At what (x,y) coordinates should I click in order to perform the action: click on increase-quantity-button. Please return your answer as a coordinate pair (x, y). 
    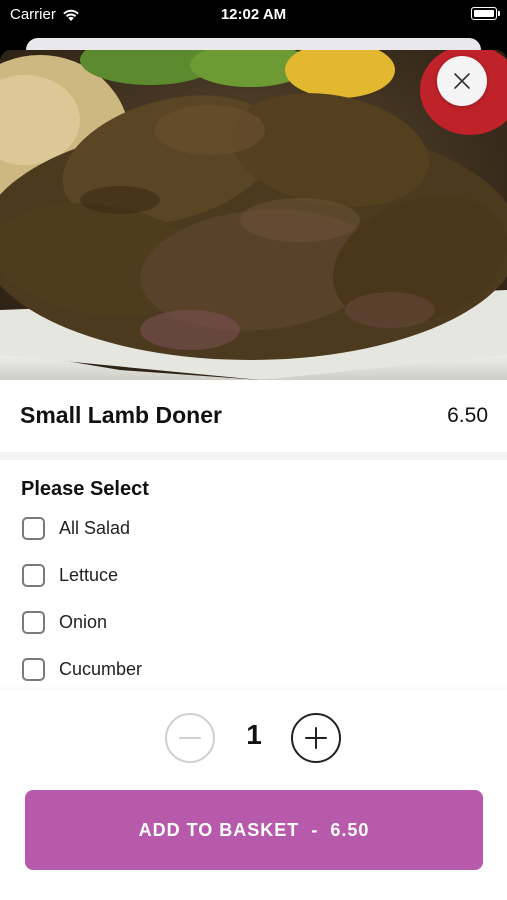
    Looking at the image, I should click on (316, 738).